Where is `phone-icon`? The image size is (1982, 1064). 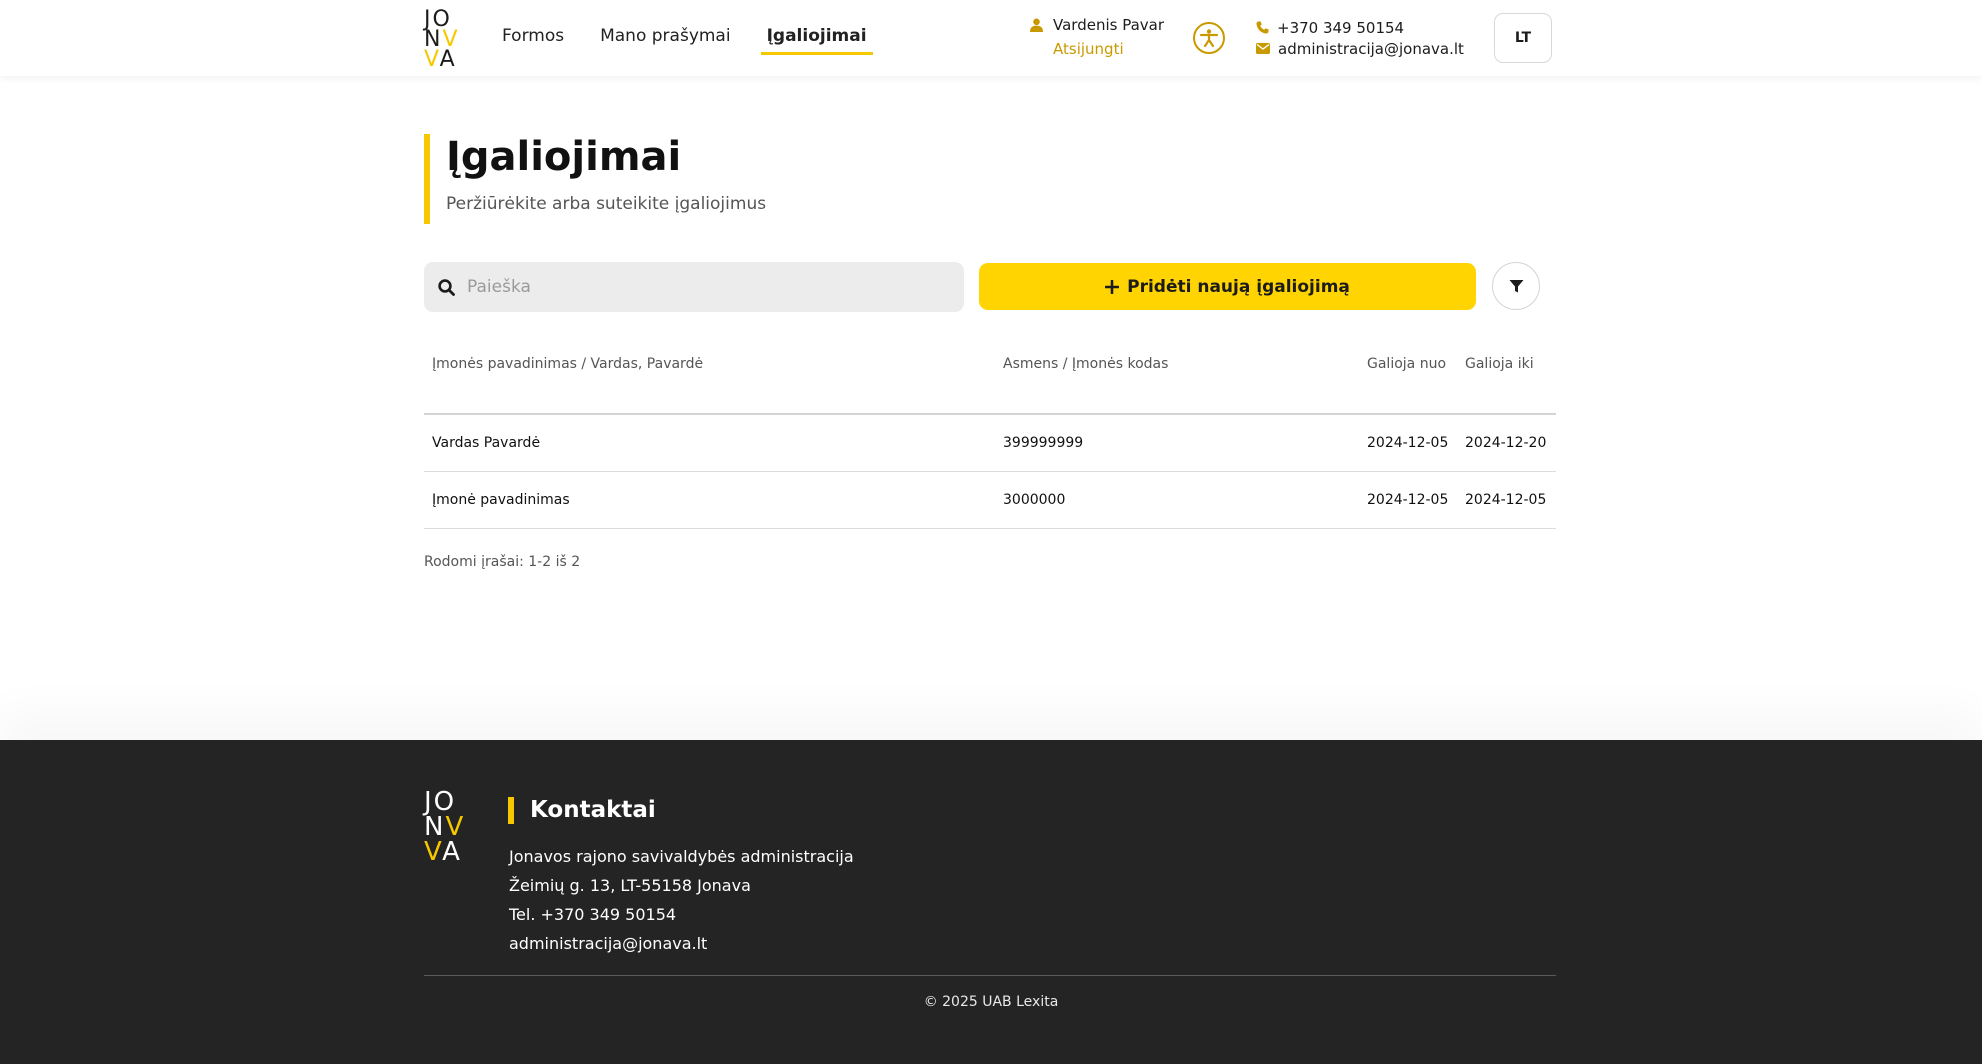
phone-icon is located at coordinates (1262, 27).